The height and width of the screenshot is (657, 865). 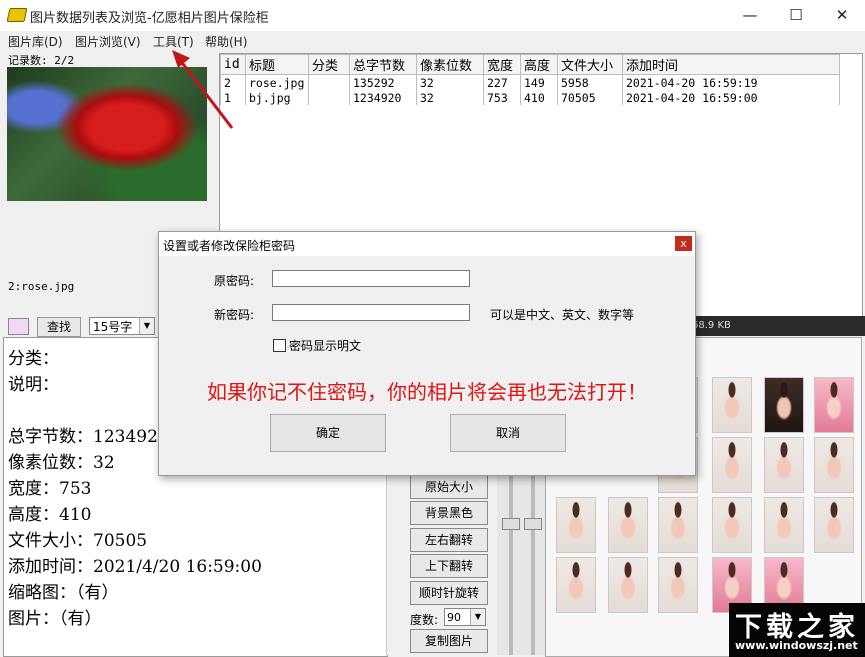 I want to click on detail-bits: 像素位数：32, so click(x=61, y=463).